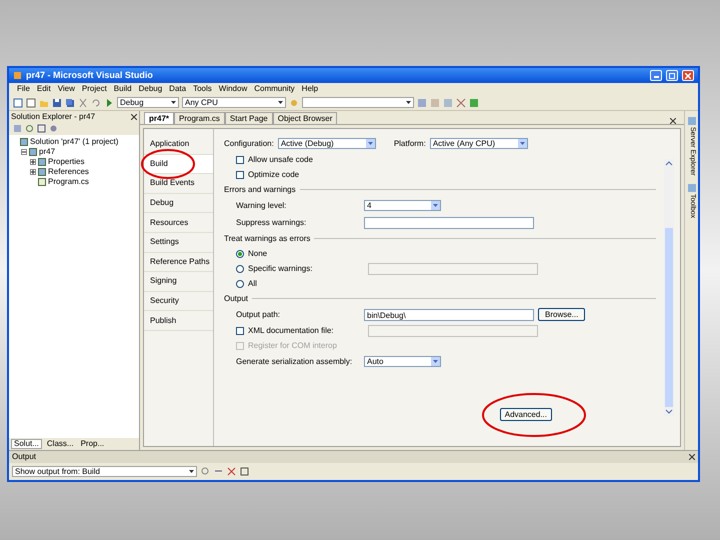 The height and width of the screenshot is (540, 720). What do you see at coordinates (449, 314) in the screenshot?
I see `output-path-field: bin\Debug\` at bounding box center [449, 314].